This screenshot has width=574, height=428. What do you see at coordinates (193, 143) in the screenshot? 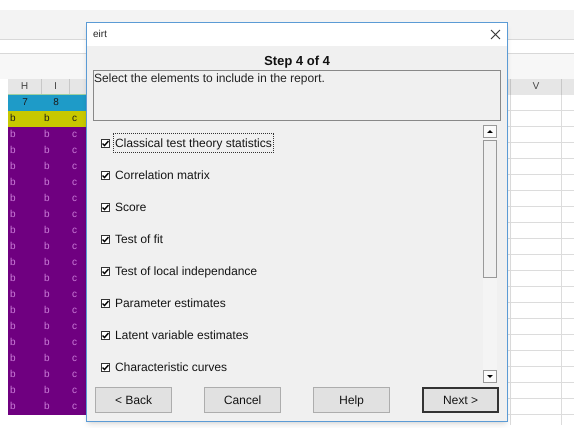
I see `option-label: Classical test theory statistics` at bounding box center [193, 143].